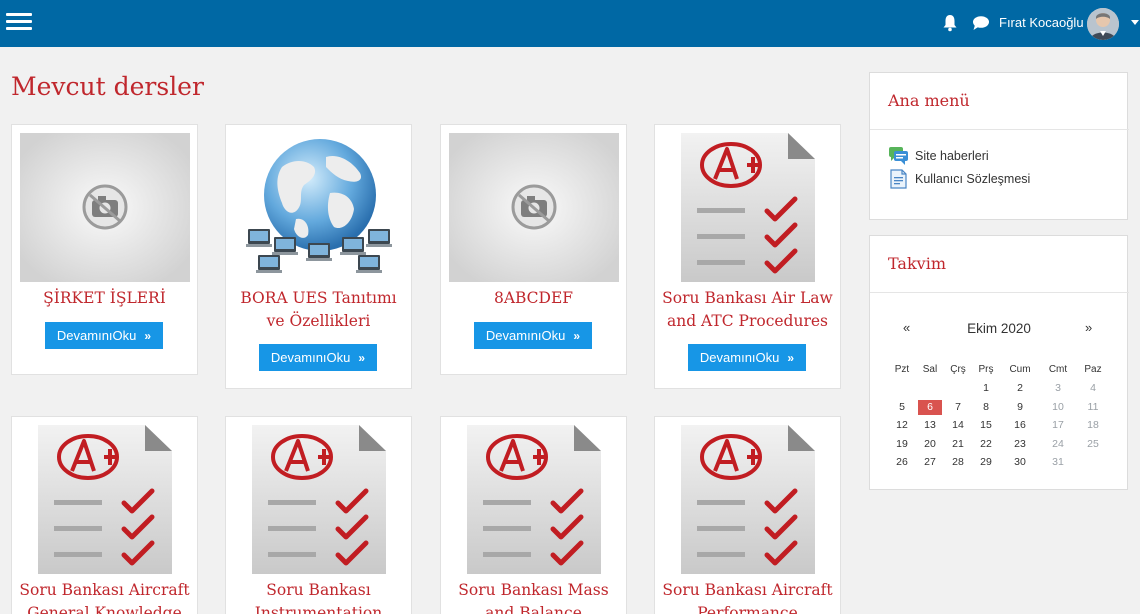 This screenshot has width=1140, height=614. What do you see at coordinates (917, 263) in the screenshot?
I see `block-title: Takvim` at bounding box center [917, 263].